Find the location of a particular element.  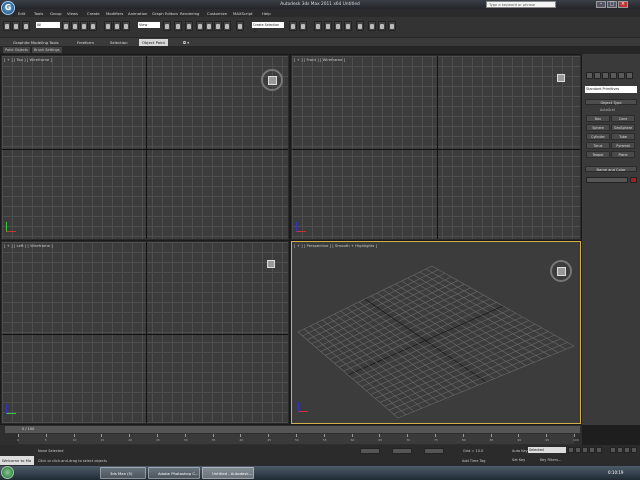

maxscript-listener: Welcome to Ma is located at coordinates (17, 460).